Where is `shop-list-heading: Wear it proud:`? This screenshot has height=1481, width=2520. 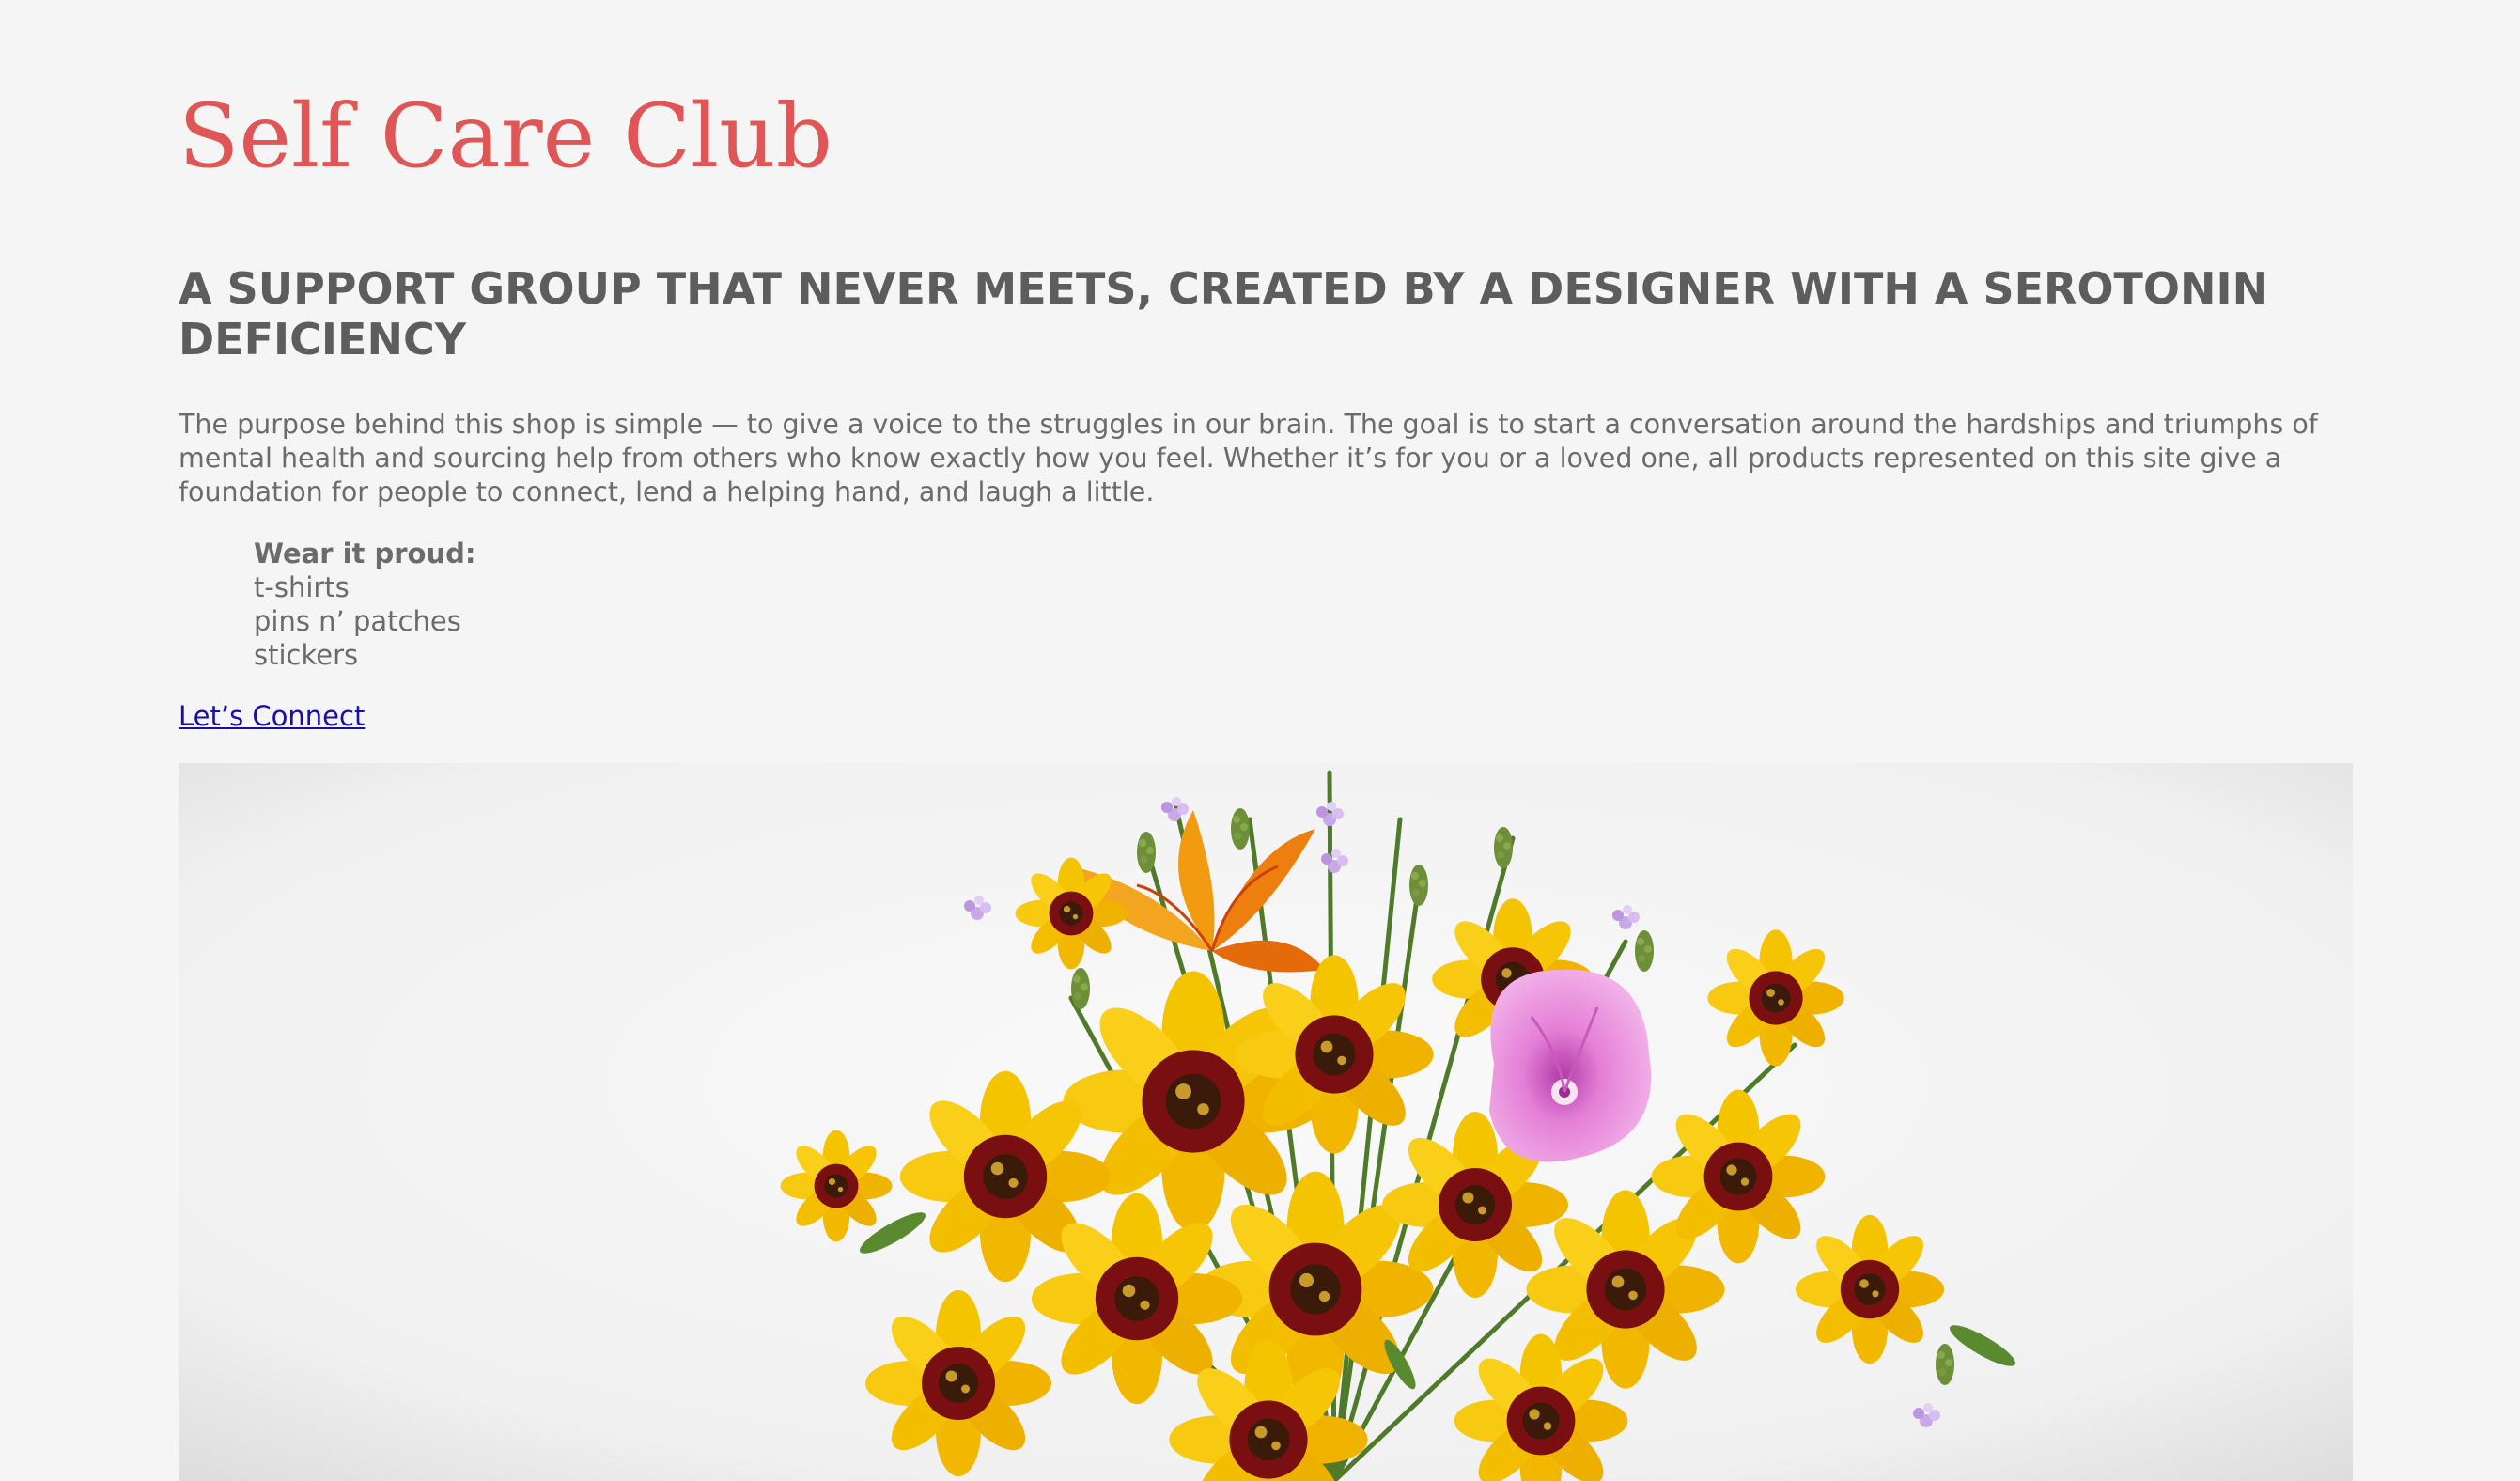 shop-list-heading: Wear it proud: is located at coordinates (365, 553).